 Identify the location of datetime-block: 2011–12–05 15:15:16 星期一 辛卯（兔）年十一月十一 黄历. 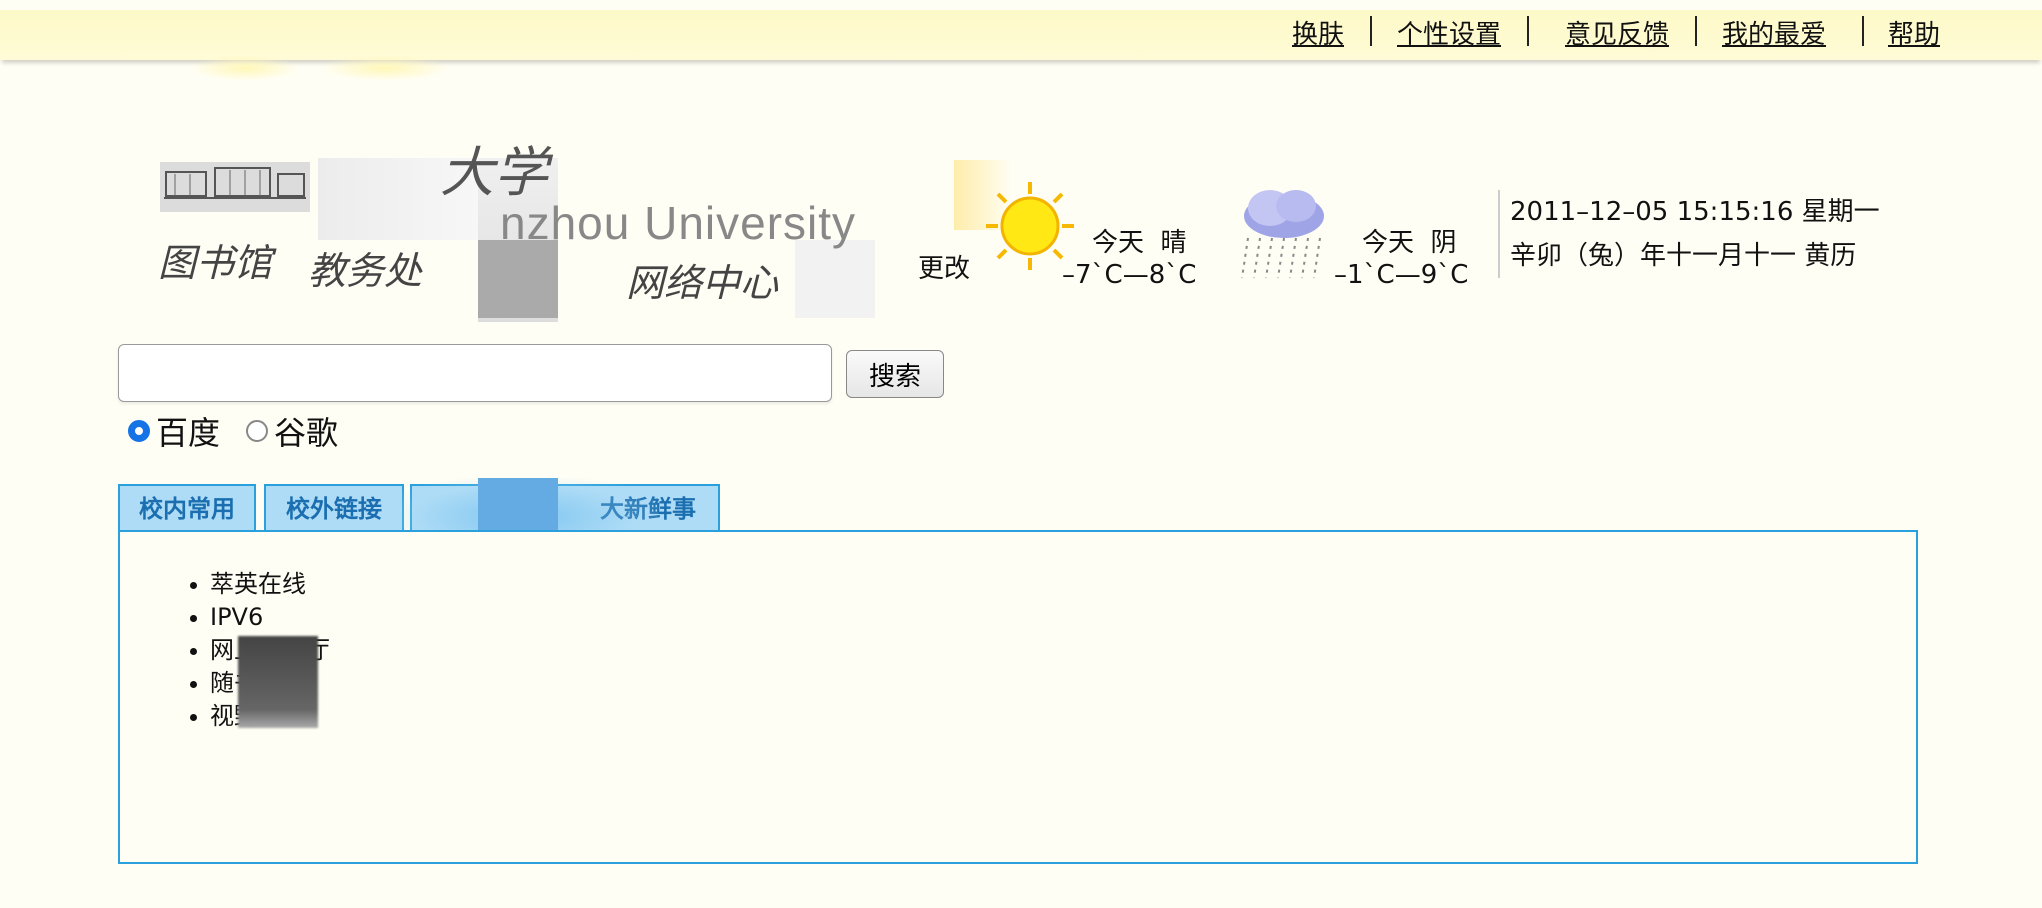
(1689, 234).